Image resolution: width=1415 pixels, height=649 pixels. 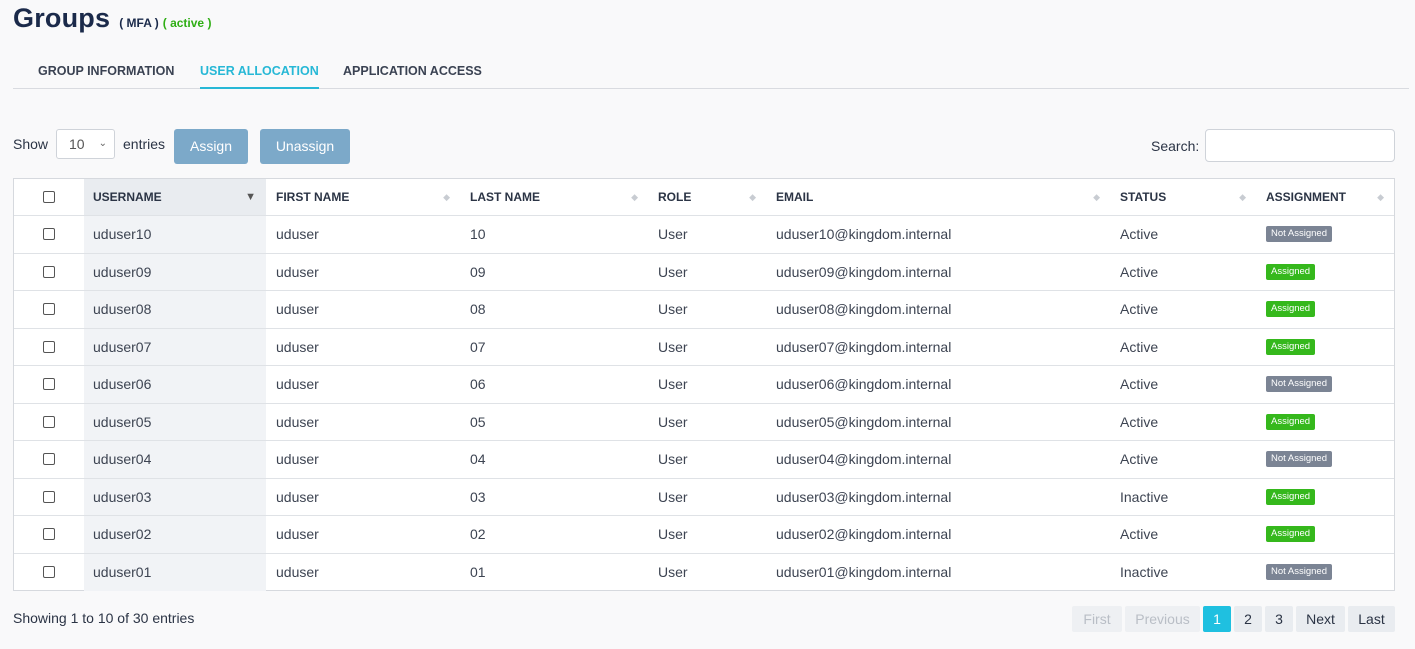 I want to click on email-cell: uduser08@kingdom.internal, so click(x=864, y=309).